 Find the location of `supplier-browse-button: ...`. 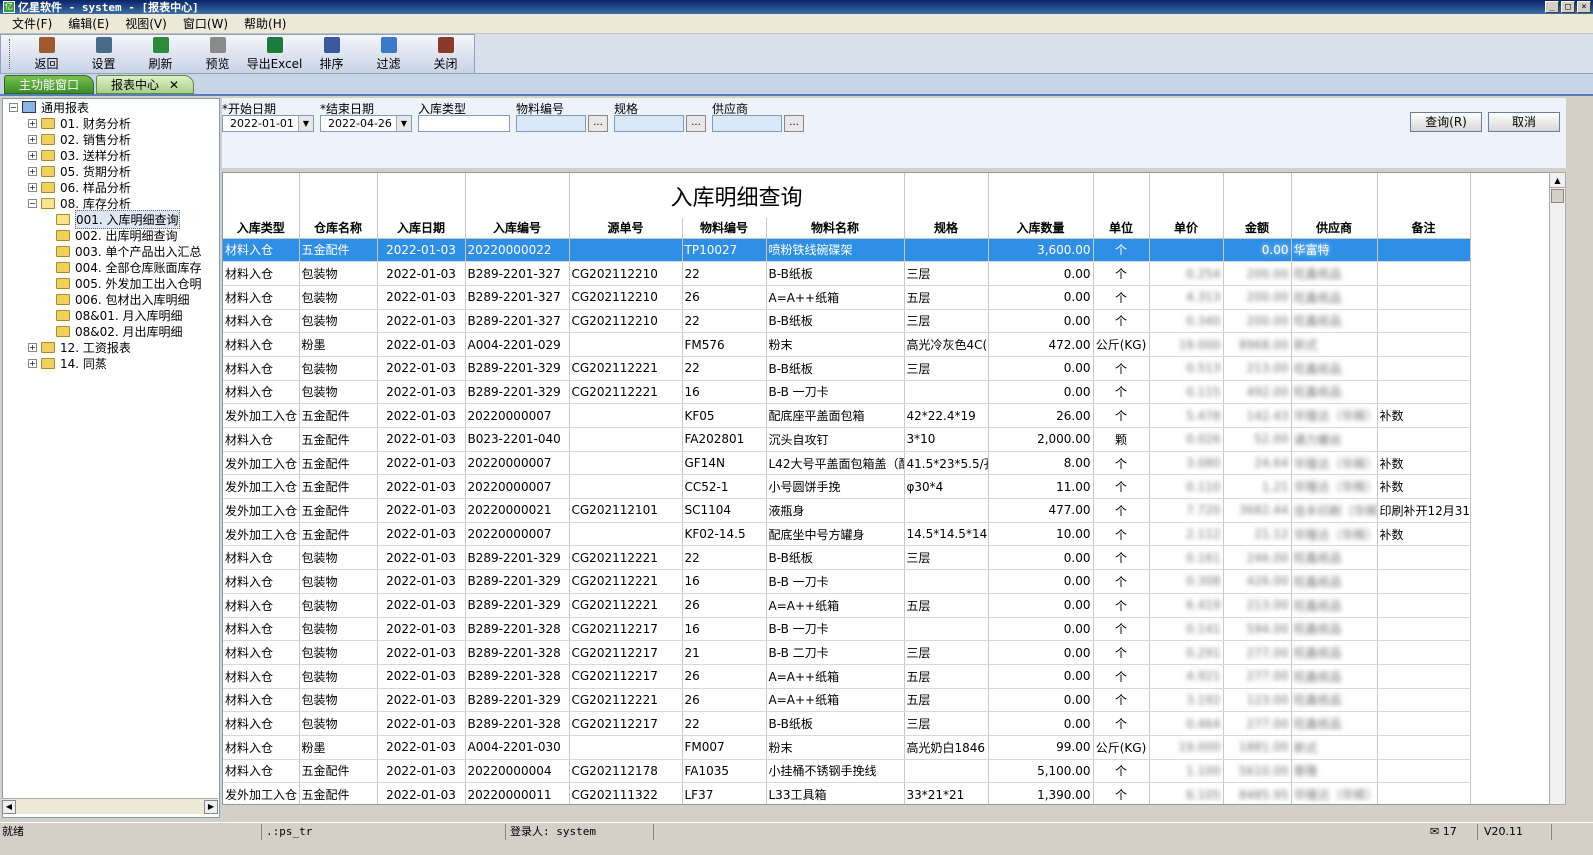

supplier-browse-button: ... is located at coordinates (794, 123).